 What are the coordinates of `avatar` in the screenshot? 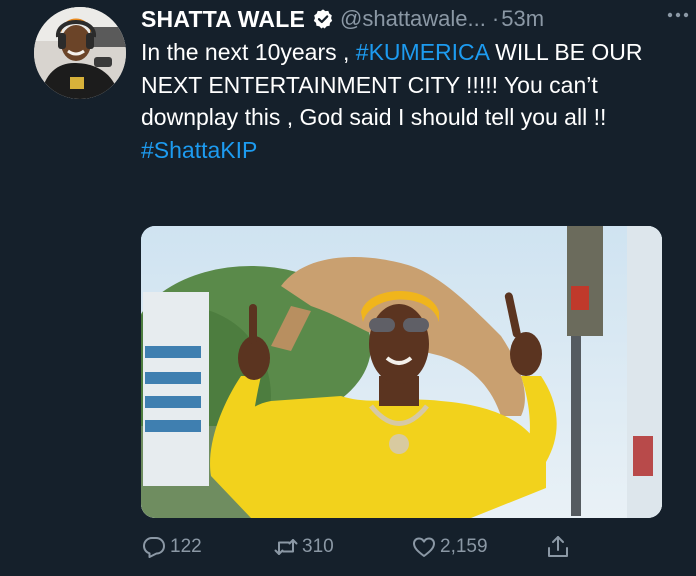 It's located at (80, 53).